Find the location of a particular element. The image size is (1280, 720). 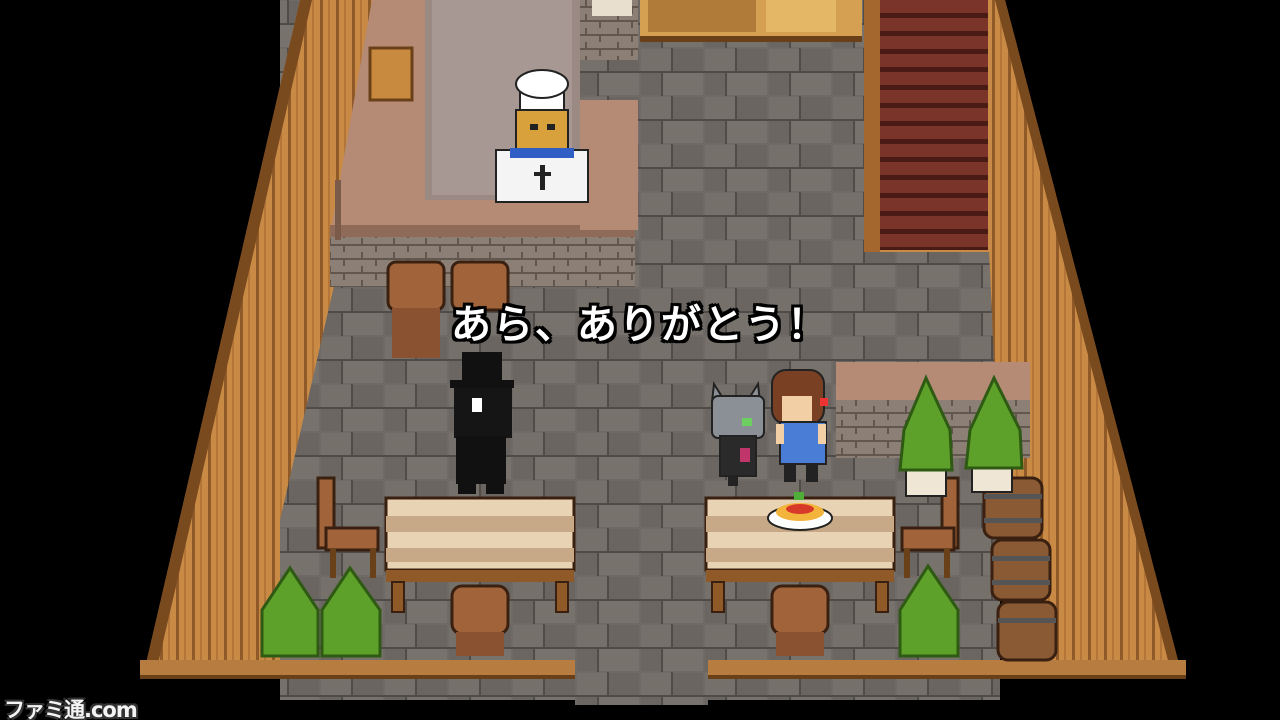

chair-front-right is located at coordinates (800, 620).